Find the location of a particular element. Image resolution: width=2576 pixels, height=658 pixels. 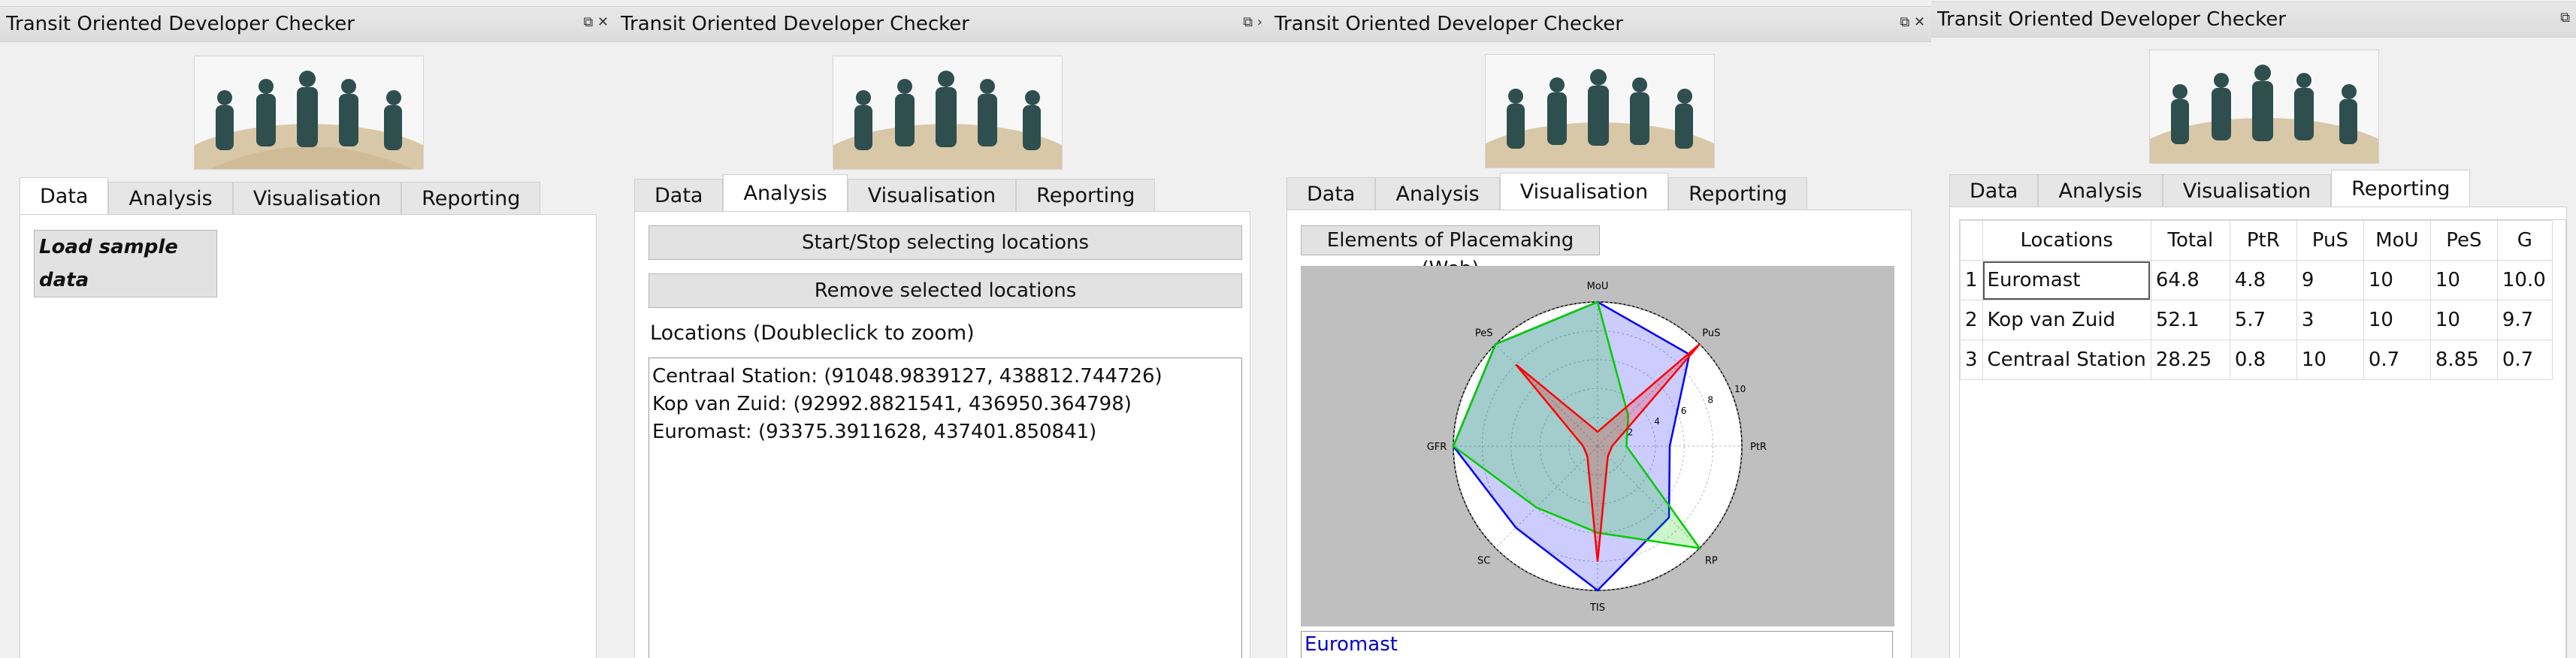

axis-label: MoU is located at coordinates (1598, 286).